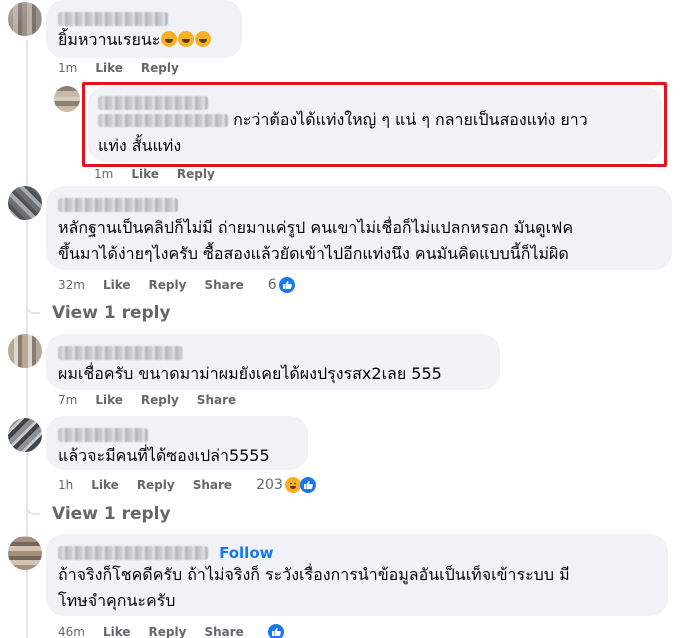 This screenshot has width=700, height=638. Describe the element at coordinates (71, 631) in the screenshot. I see `comment-timestamp: 46m` at that location.